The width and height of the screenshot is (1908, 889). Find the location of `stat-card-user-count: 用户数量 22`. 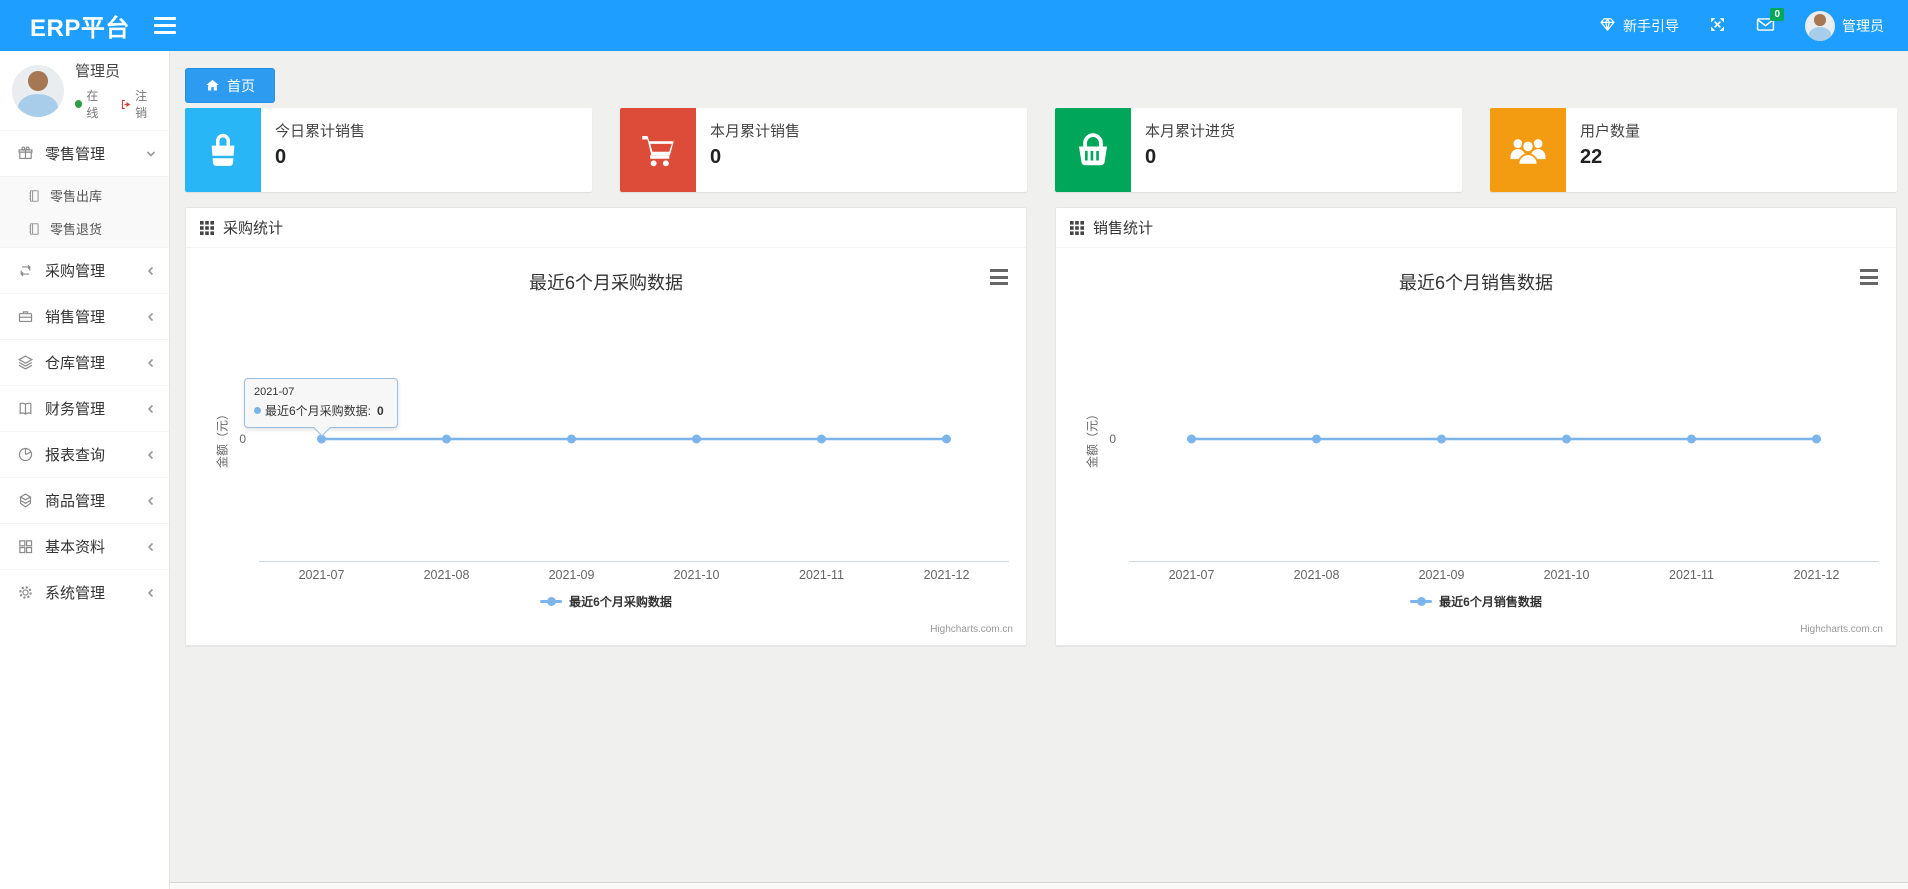

stat-card-user-count: 用户数量 22 is located at coordinates (1693, 150).